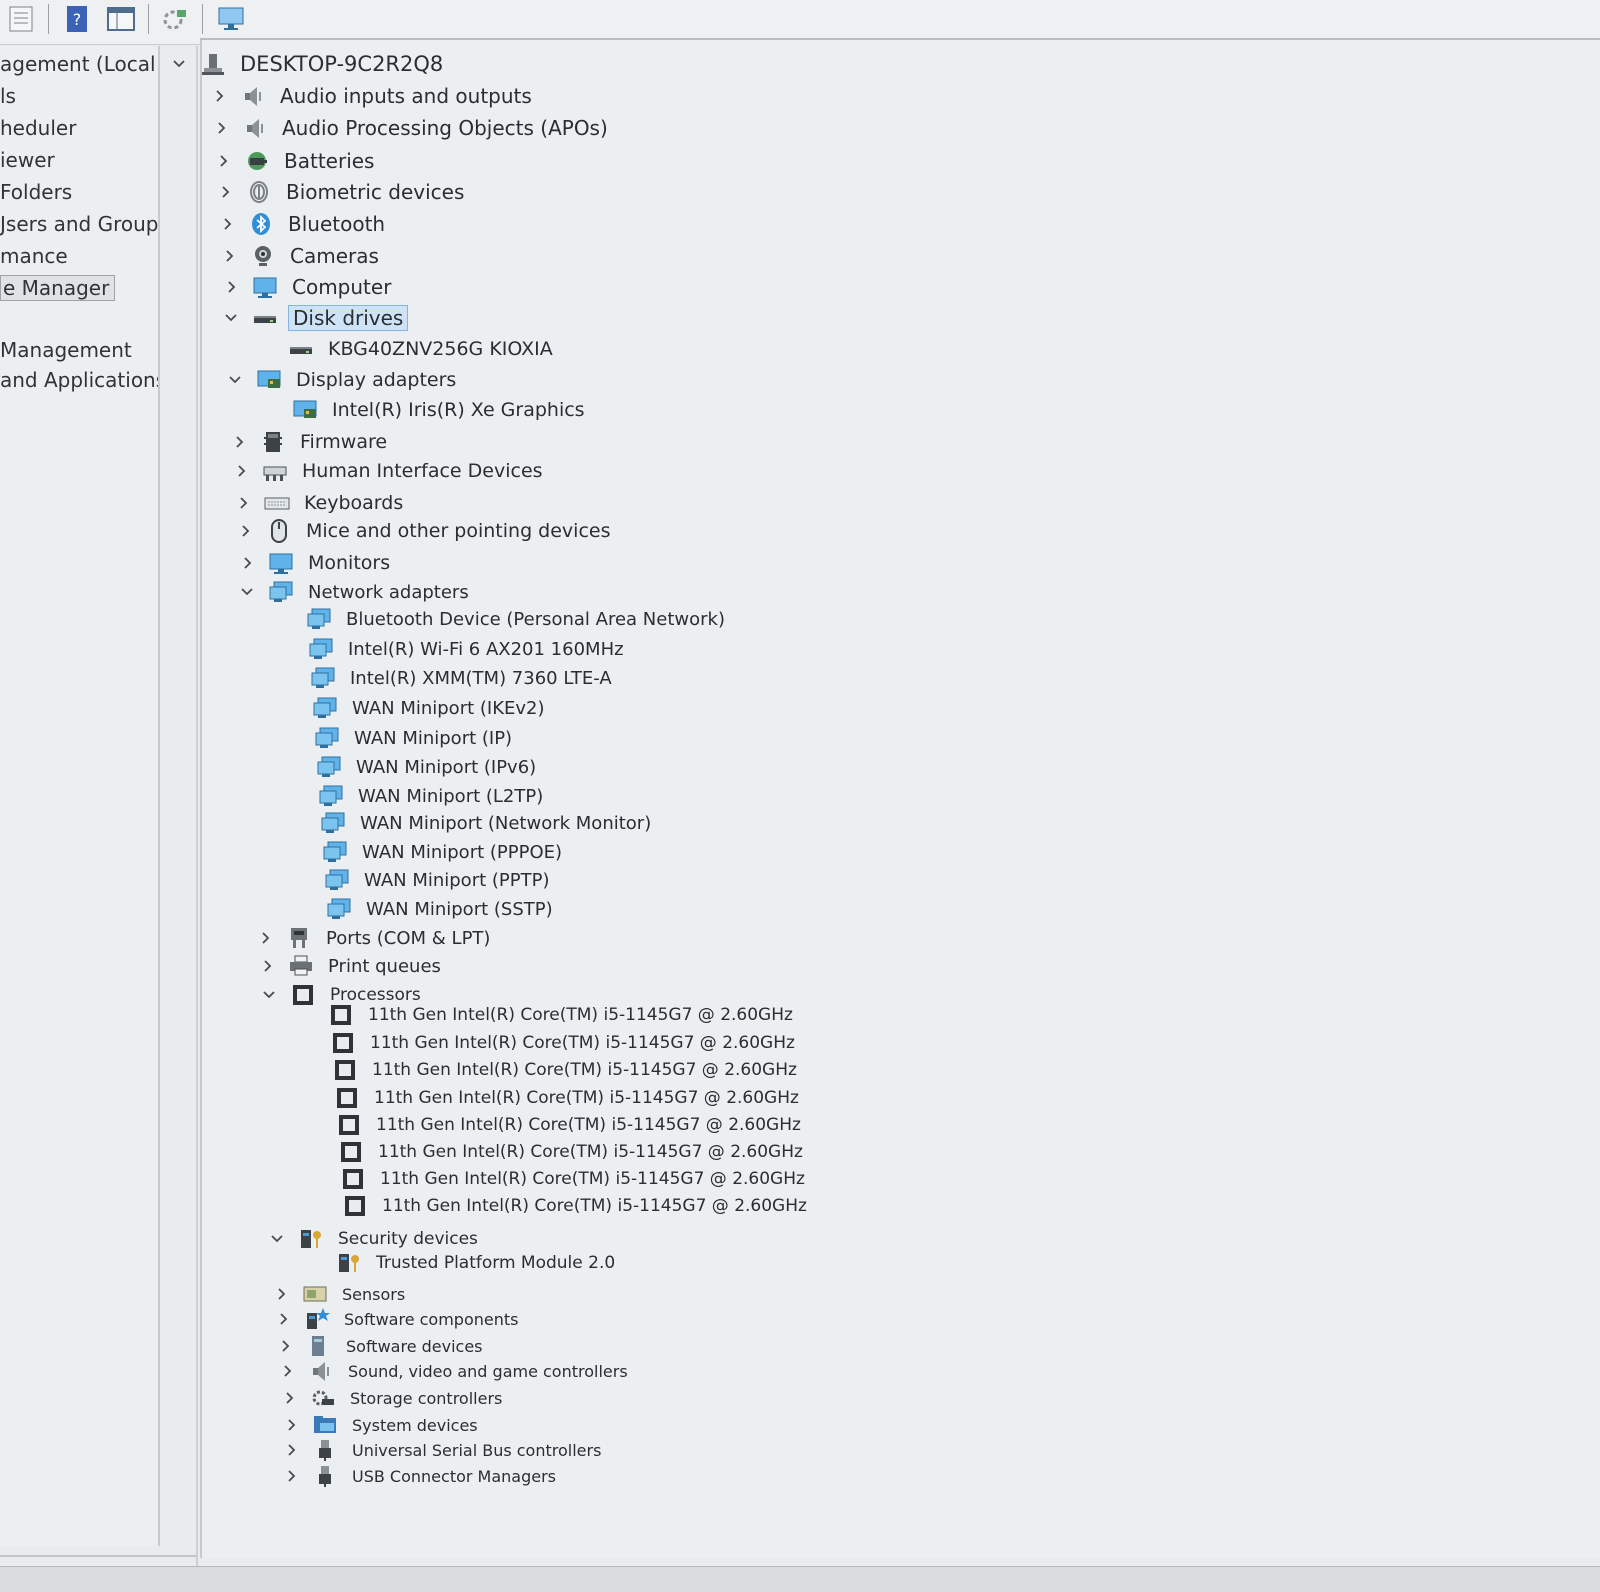  I want to click on nav-services-and-applications: and Applications, so click(79, 380).